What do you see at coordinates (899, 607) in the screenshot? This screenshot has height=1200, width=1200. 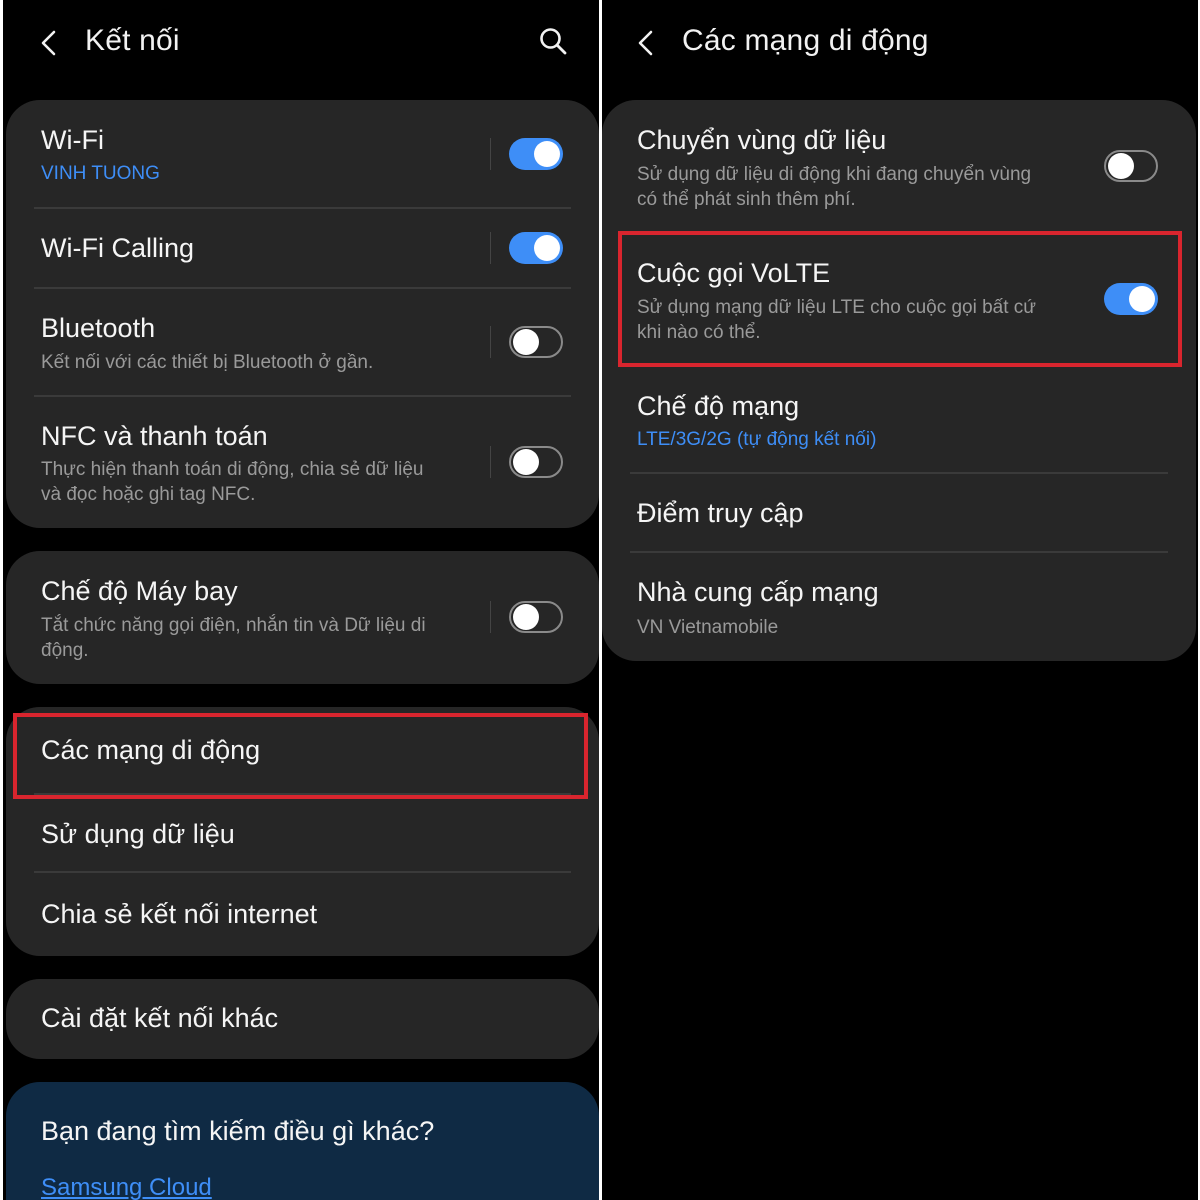 I see `network-operators-item: Nhà cung cấp mạng VN Vietnamobile` at bounding box center [899, 607].